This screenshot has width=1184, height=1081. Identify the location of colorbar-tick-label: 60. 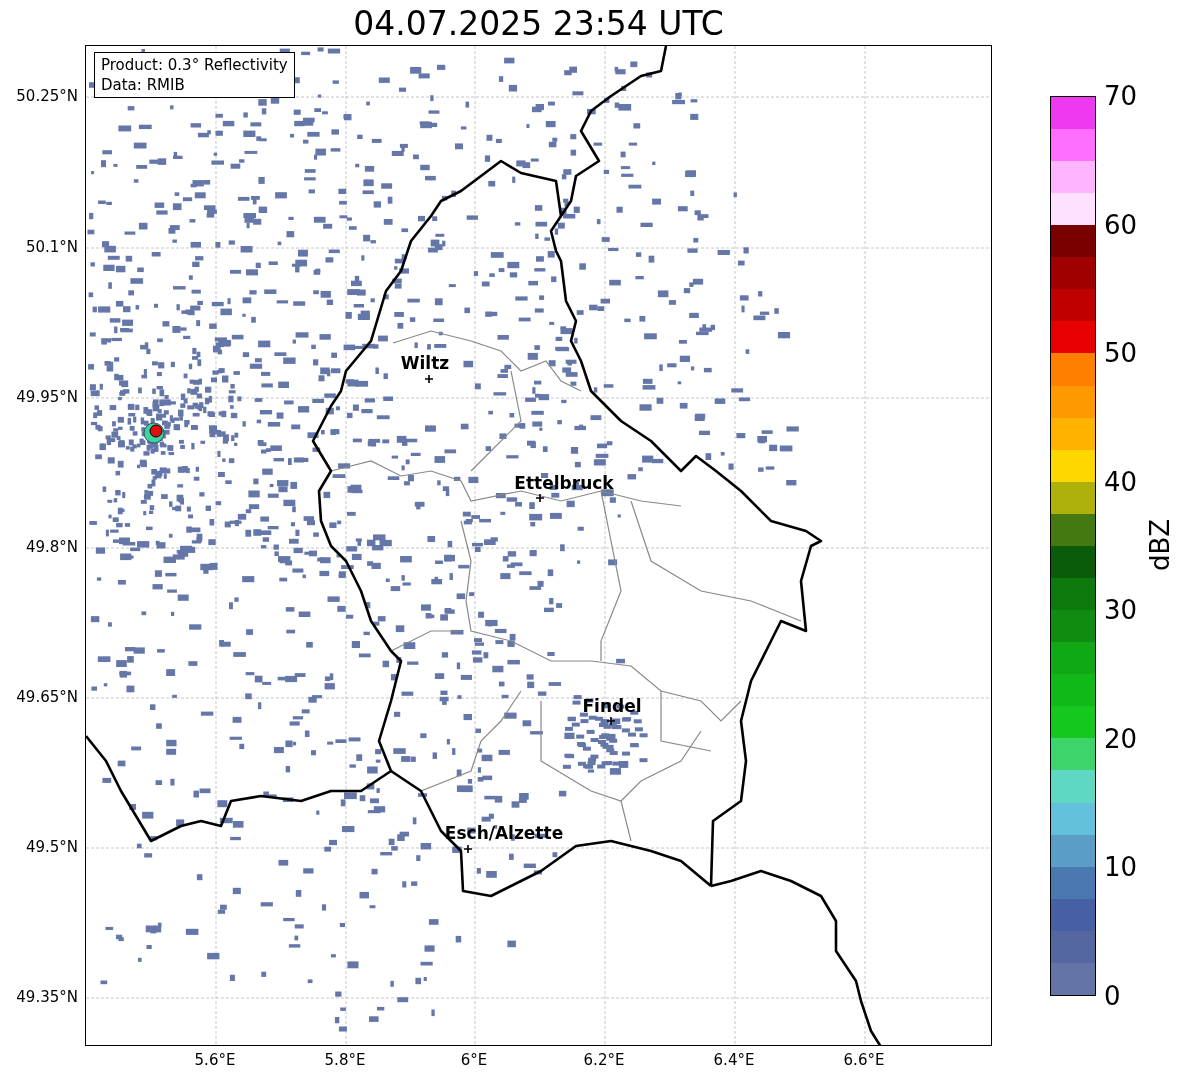
(1121, 224).